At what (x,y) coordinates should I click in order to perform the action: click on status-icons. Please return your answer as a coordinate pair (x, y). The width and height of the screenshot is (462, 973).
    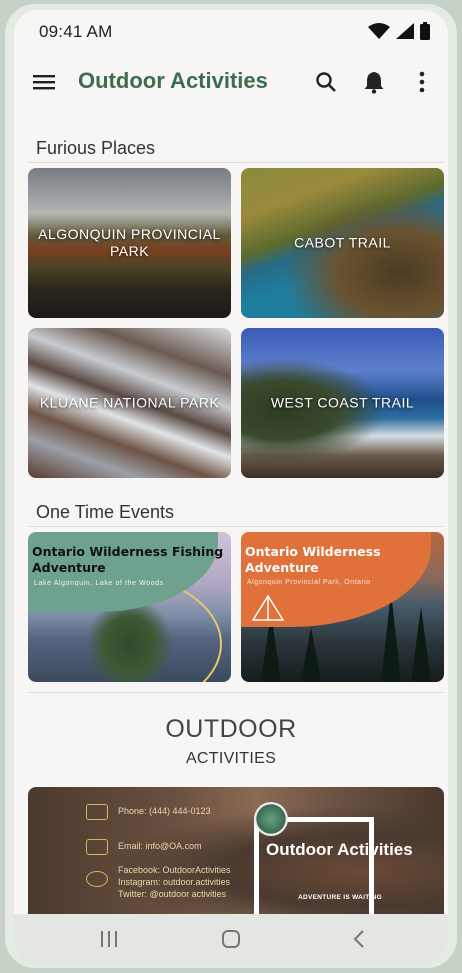
    Looking at the image, I should click on (399, 31).